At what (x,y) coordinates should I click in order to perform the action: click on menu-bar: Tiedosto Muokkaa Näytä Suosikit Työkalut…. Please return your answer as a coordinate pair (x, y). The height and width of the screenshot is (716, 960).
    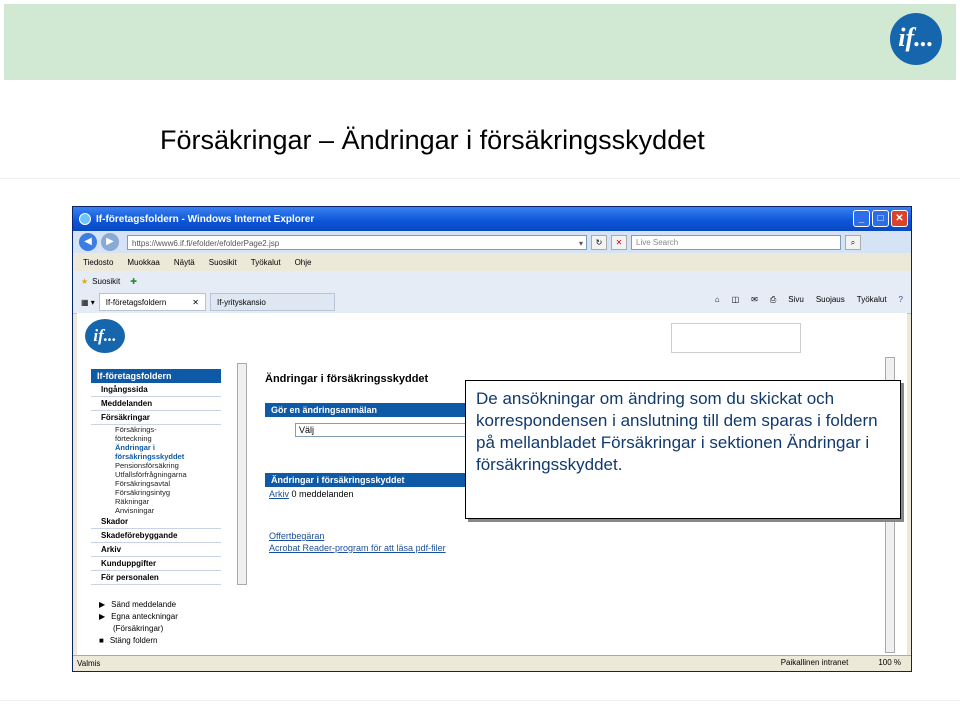
    Looking at the image, I should click on (492, 262).